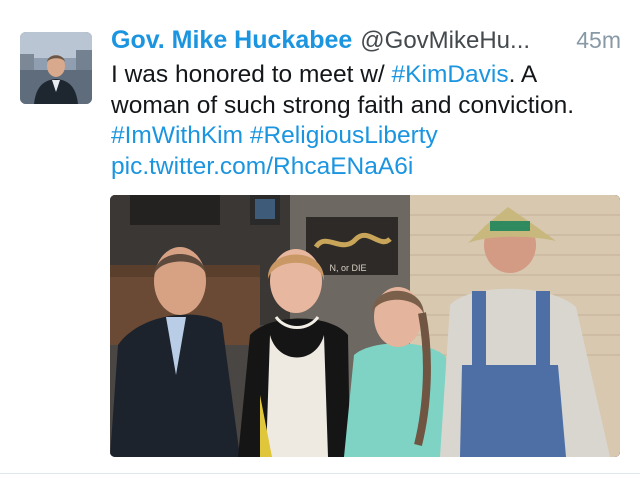 This screenshot has width=640, height=478. I want to click on divider, so click(320, 473).